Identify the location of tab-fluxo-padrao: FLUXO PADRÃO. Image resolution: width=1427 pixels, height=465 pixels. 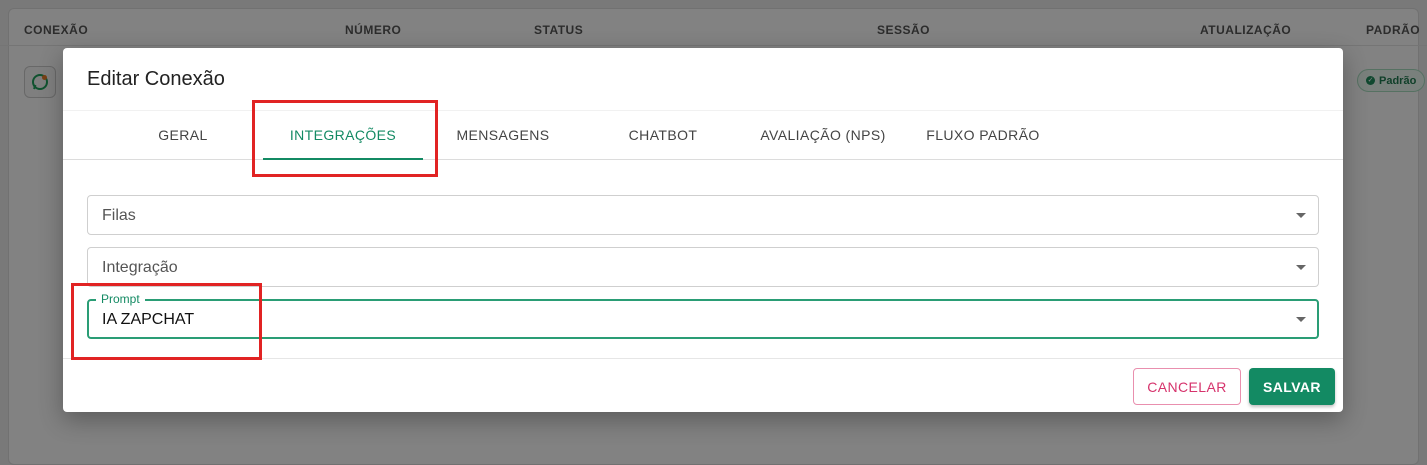
(983, 135).